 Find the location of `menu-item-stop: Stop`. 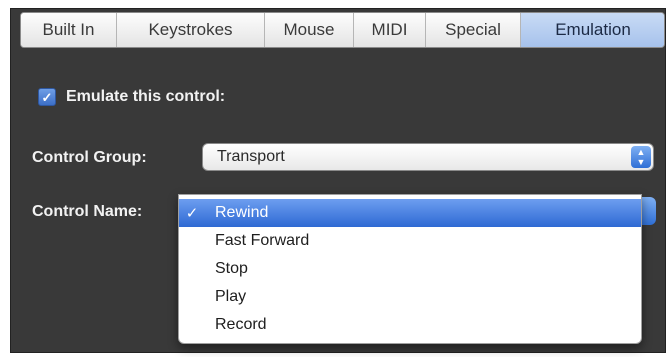

menu-item-stop: Stop is located at coordinates (410, 269).